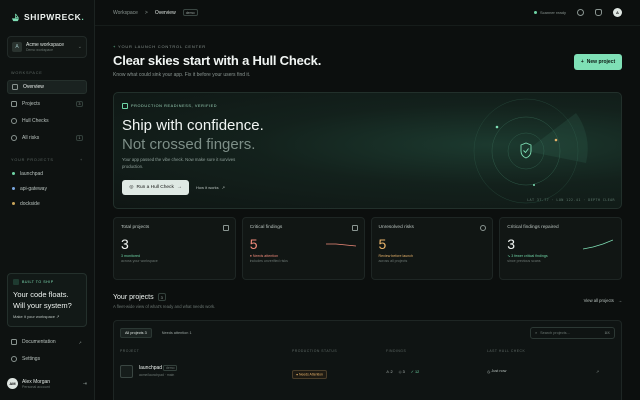  I want to click on how-it-works-link: How it works ↗, so click(210, 187).